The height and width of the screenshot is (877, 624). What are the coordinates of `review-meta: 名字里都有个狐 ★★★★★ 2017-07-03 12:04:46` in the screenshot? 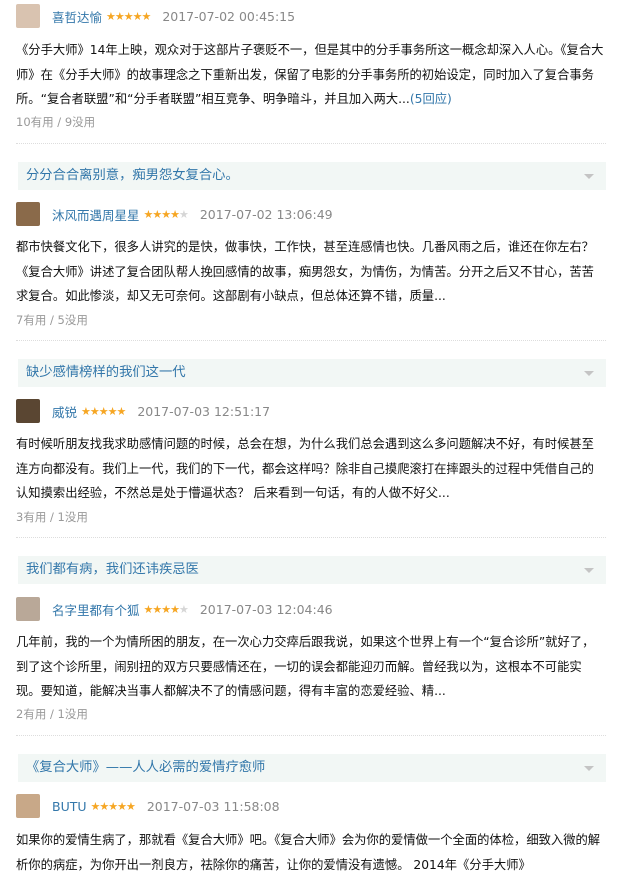 It's located at (174, 609).